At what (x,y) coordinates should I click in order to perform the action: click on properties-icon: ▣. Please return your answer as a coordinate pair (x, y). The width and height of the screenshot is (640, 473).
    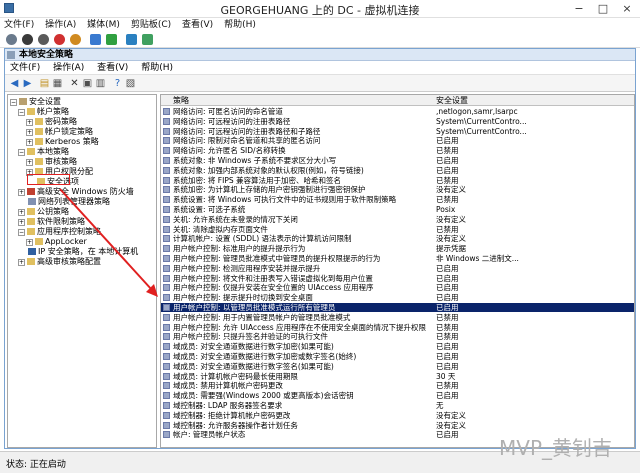
    Looking at the image, I should click on (87, 83).